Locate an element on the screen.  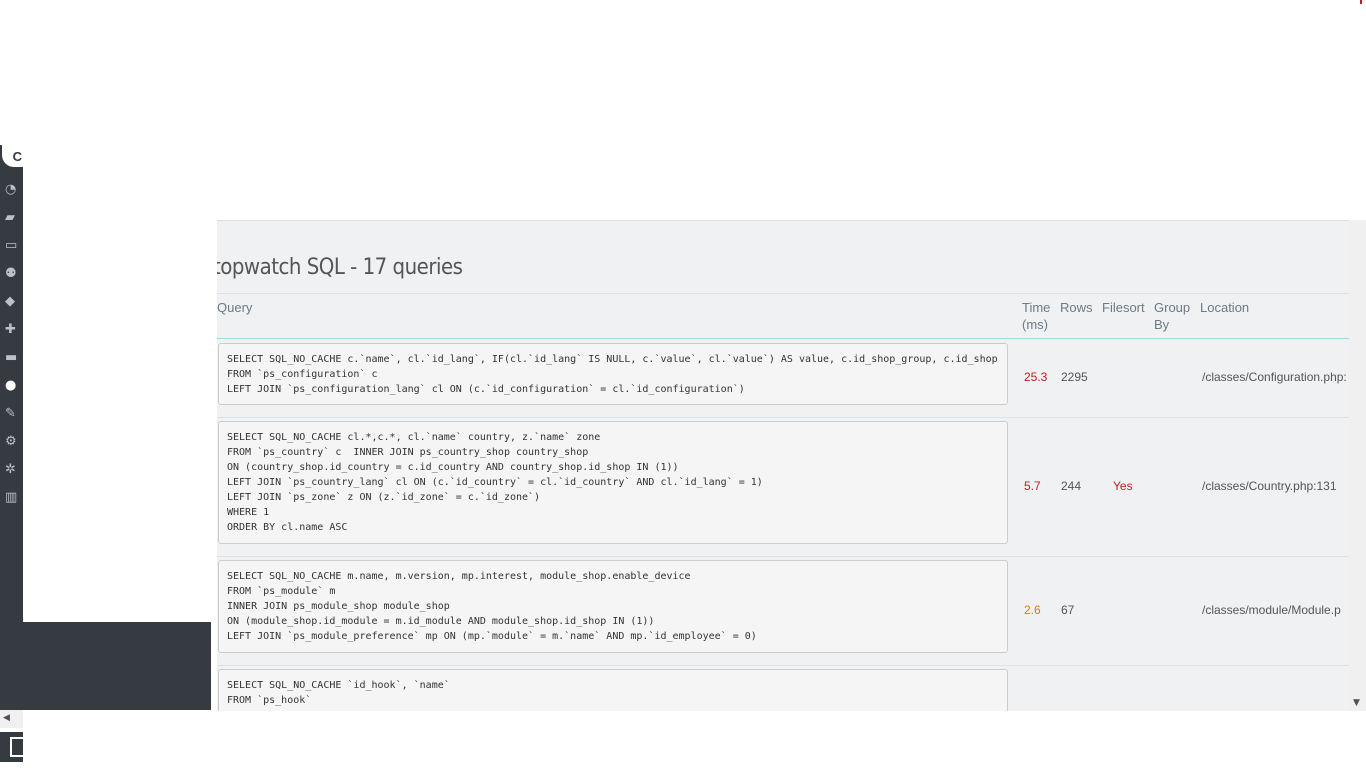
stats-icon: ▥ is located at coordinates (13, 498).